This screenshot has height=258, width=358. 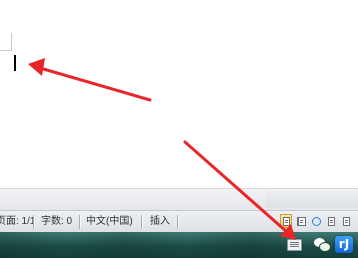 What do you see at coordinates (56, 222) in the screenshot?
I see `status-word-count: 字数: 0` at bounding box center [56, 222].